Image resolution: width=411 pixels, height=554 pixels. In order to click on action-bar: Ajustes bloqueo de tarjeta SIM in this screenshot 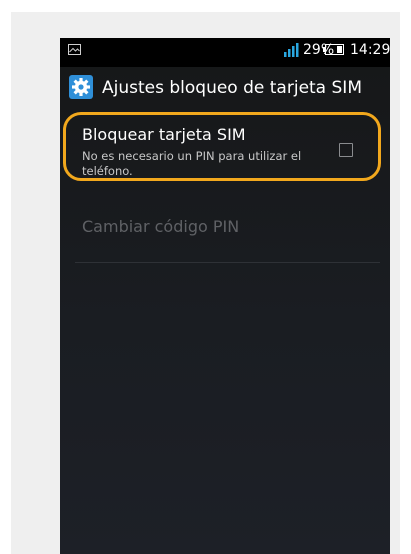, I will do `click(225, 90)`.